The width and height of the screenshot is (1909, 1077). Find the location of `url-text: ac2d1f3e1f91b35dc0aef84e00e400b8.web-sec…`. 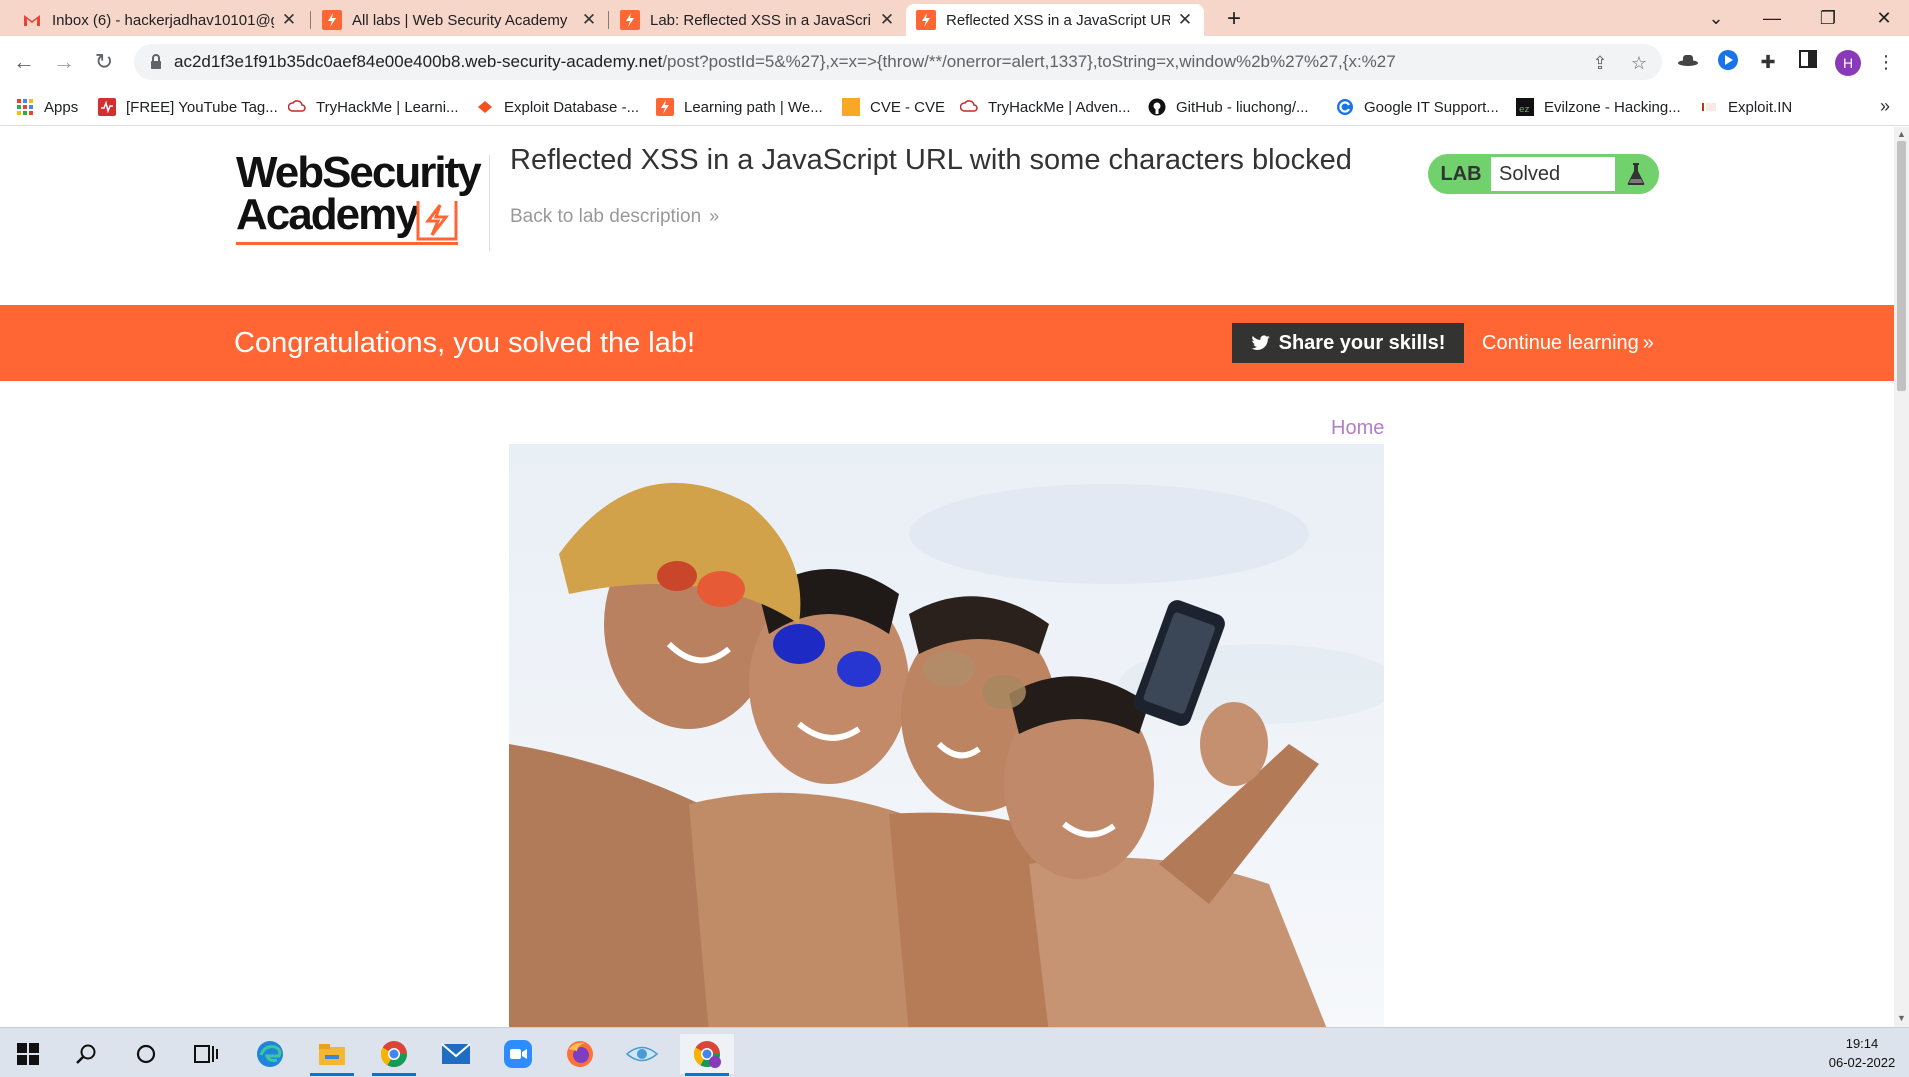

url-text: ac2d1f3e1f91b35dc0aef84e00e400b8.web-sec… is located at coordinates (785, 62).